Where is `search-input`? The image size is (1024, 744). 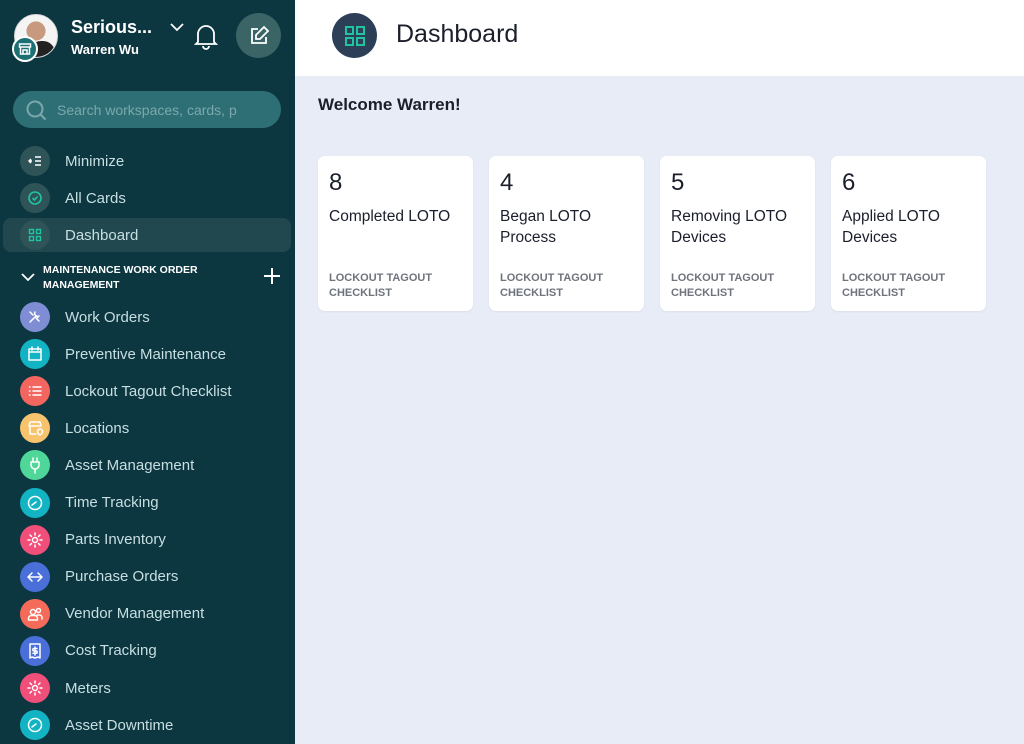 search-input is located at coordinates (148, 109).